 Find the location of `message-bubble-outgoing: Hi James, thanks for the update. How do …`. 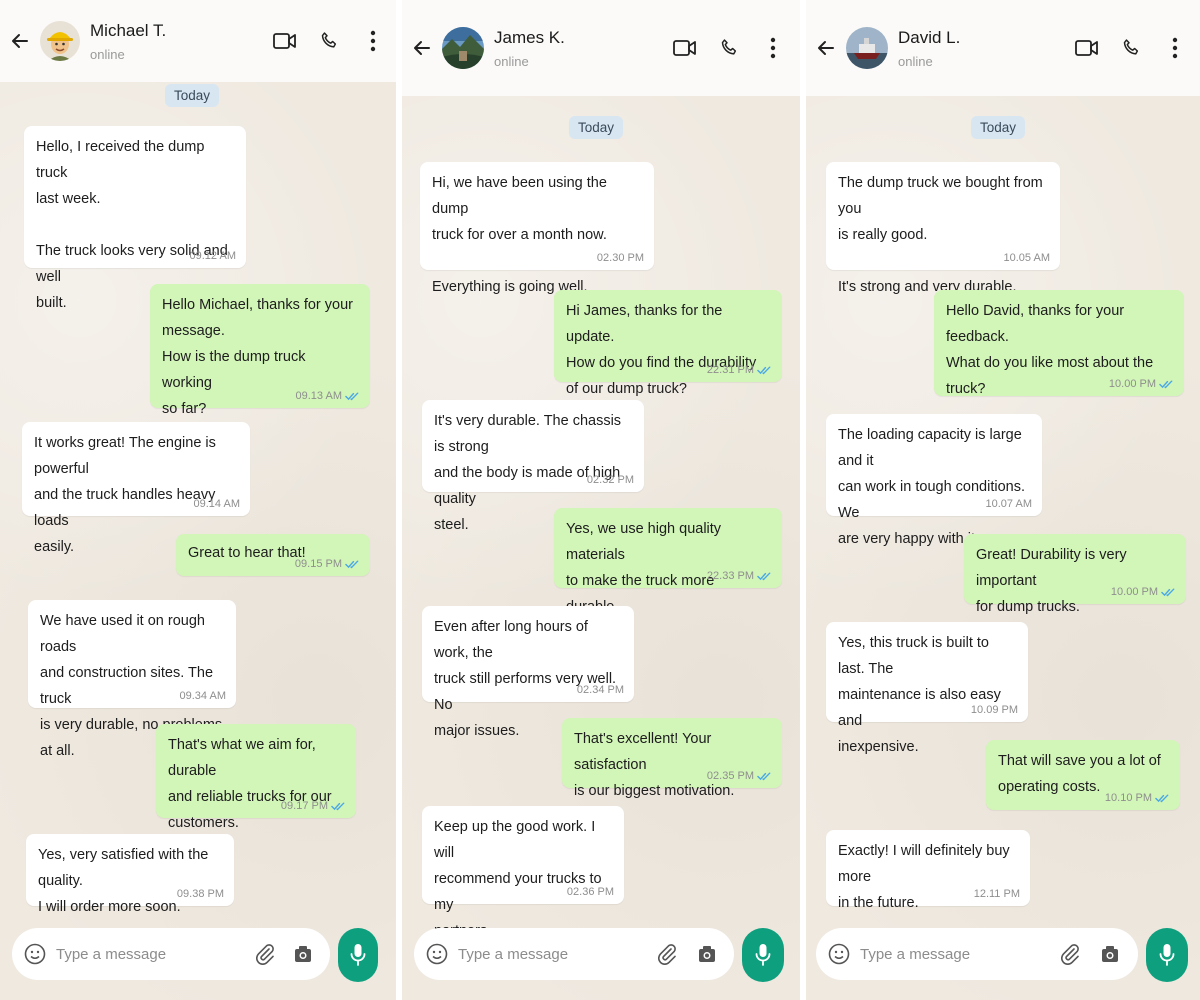

message-bubble-outgoing: Hi James, thanks for the update. How do … is located at coordinates (668, 343).